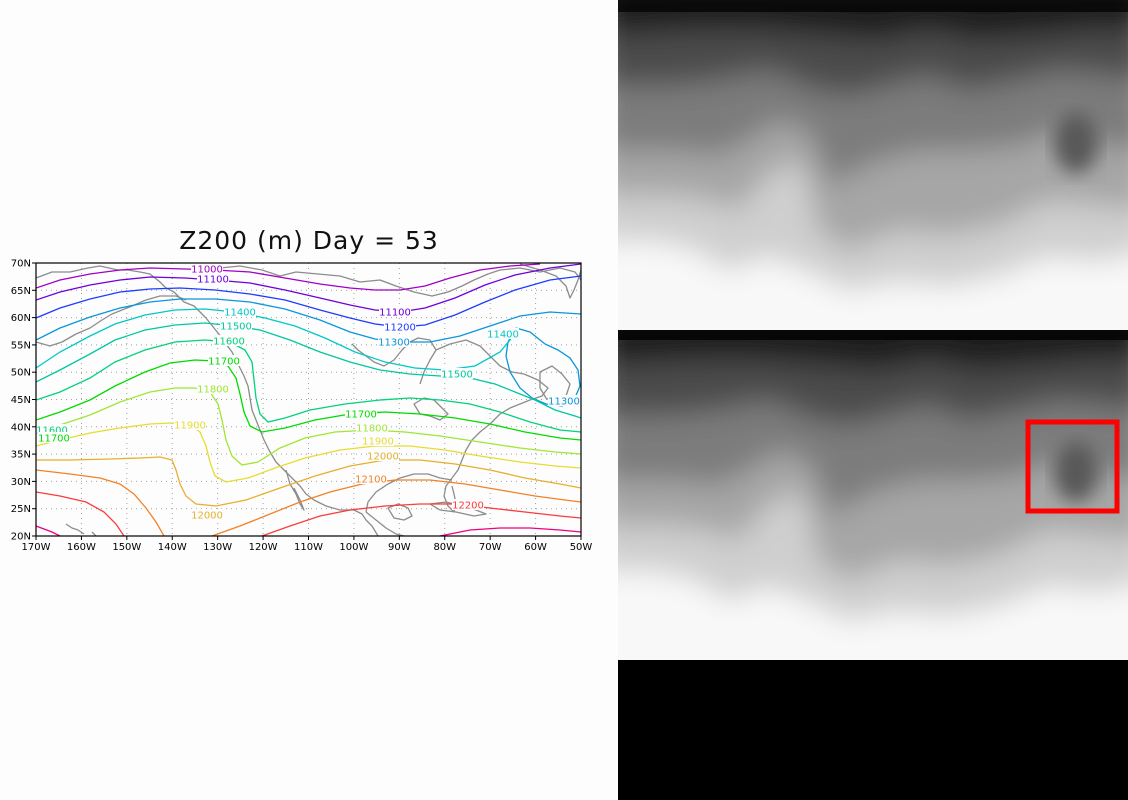 This screenshot has height=800, width=1128. What do you see at coordinates (468, 506) in the screenshot?
I see `contour-label: 12200` at bounding box center [468, 506].